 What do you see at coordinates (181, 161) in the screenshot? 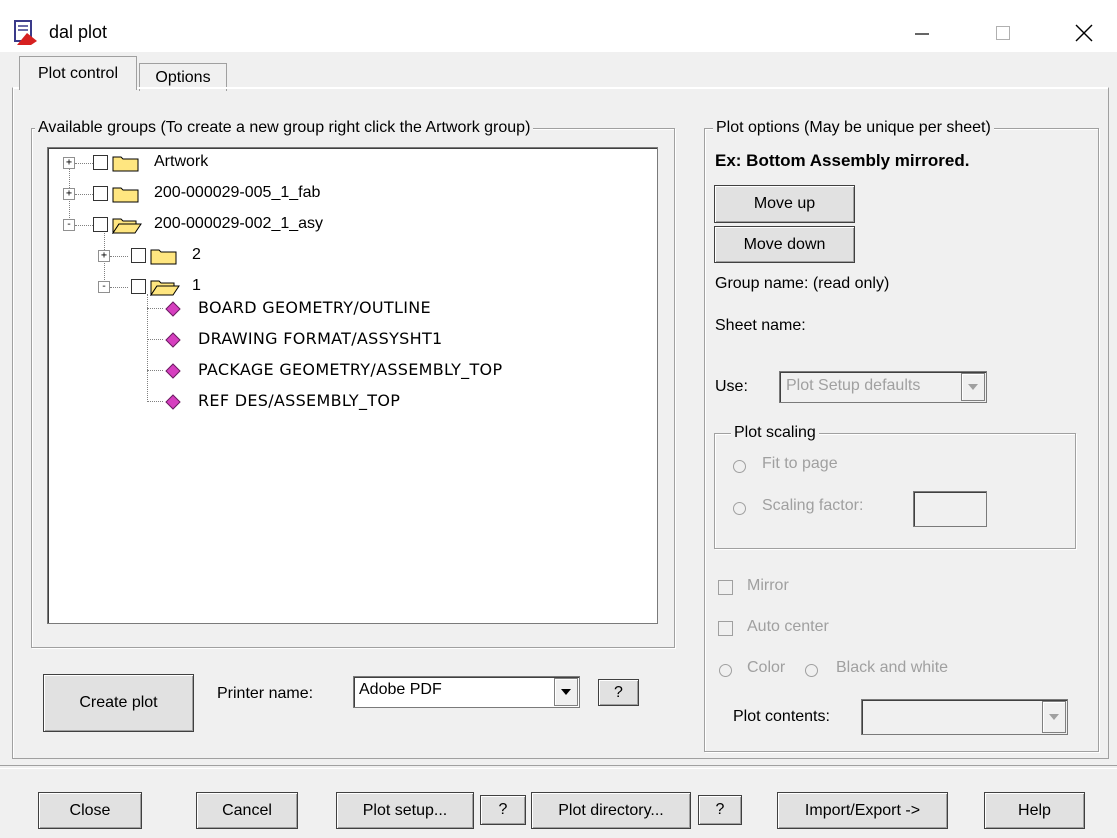
I see `tree-item-label: Artwork` at bounding box center [181, 161].